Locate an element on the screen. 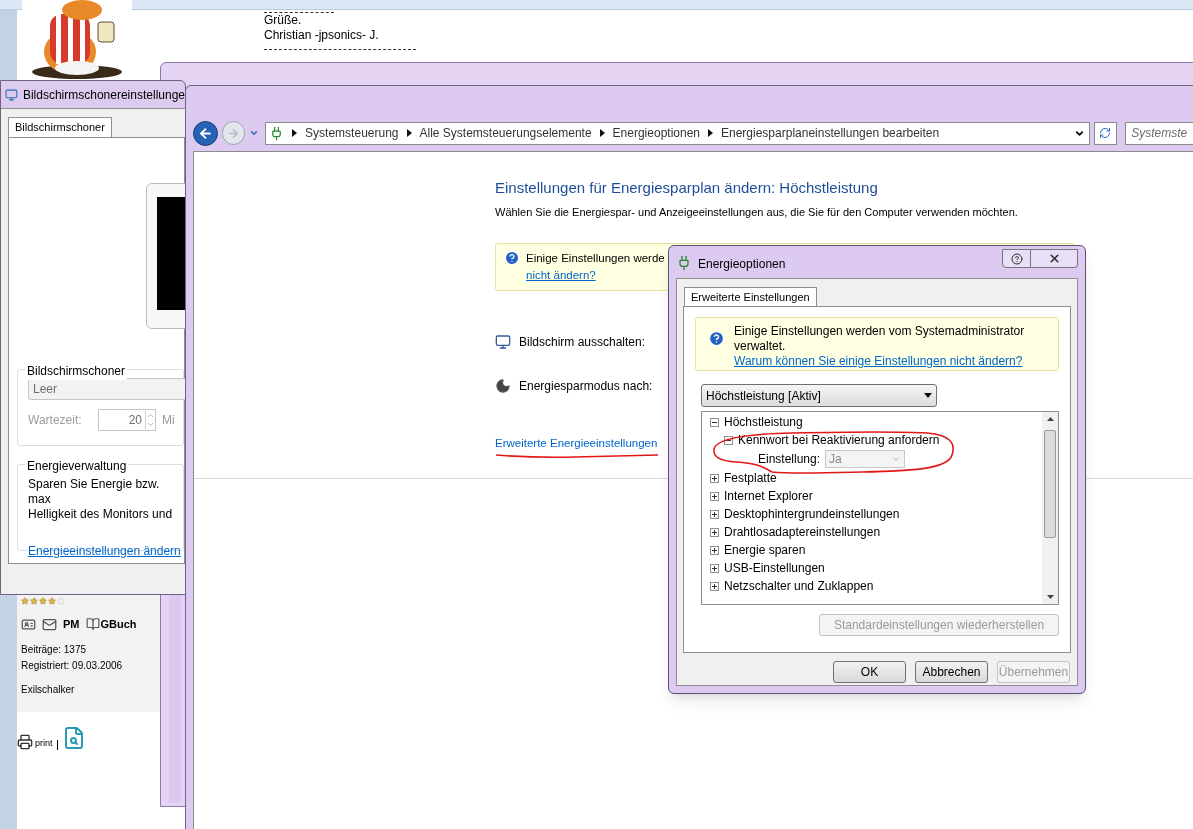 This screenshot has width=1193, height=829. close-button is located at coordinates (1054, 258).